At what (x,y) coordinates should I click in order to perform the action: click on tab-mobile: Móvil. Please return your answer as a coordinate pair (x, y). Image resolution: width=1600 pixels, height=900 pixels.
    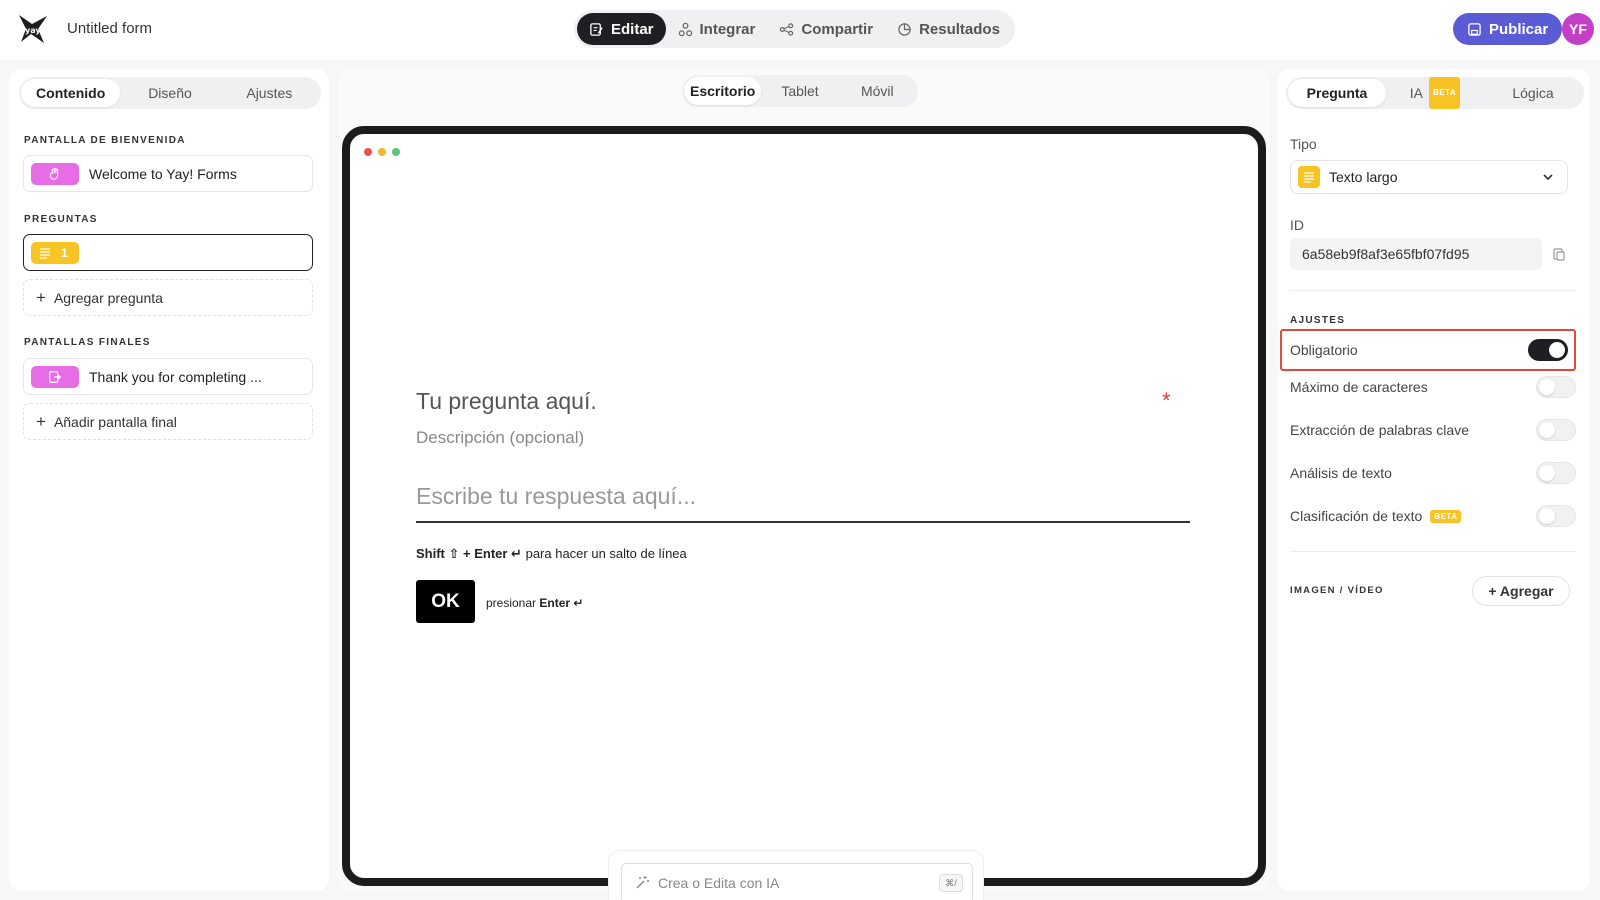
    Looking at the image, I should click on (877, 91).